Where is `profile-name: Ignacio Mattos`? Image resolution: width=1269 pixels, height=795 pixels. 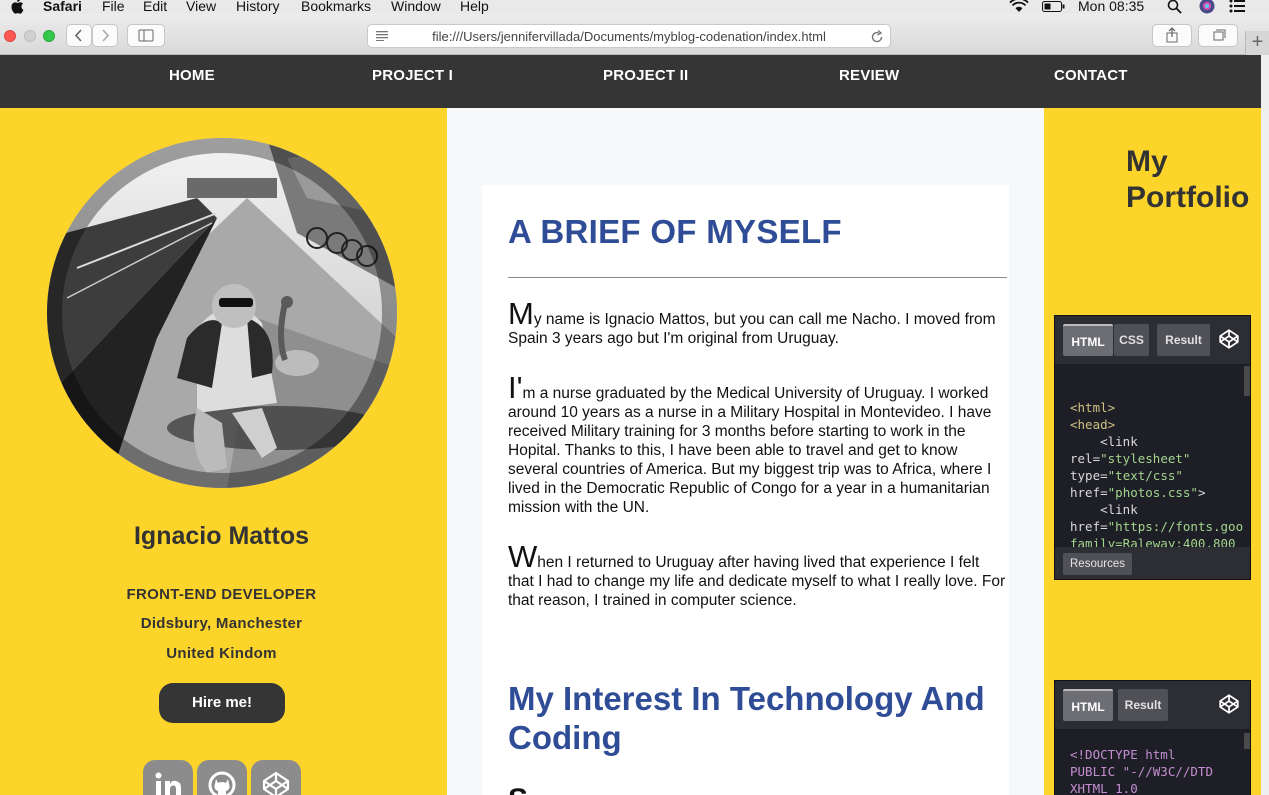 profile-name: Ignacio Mattos is located at coordinates (221, 536).